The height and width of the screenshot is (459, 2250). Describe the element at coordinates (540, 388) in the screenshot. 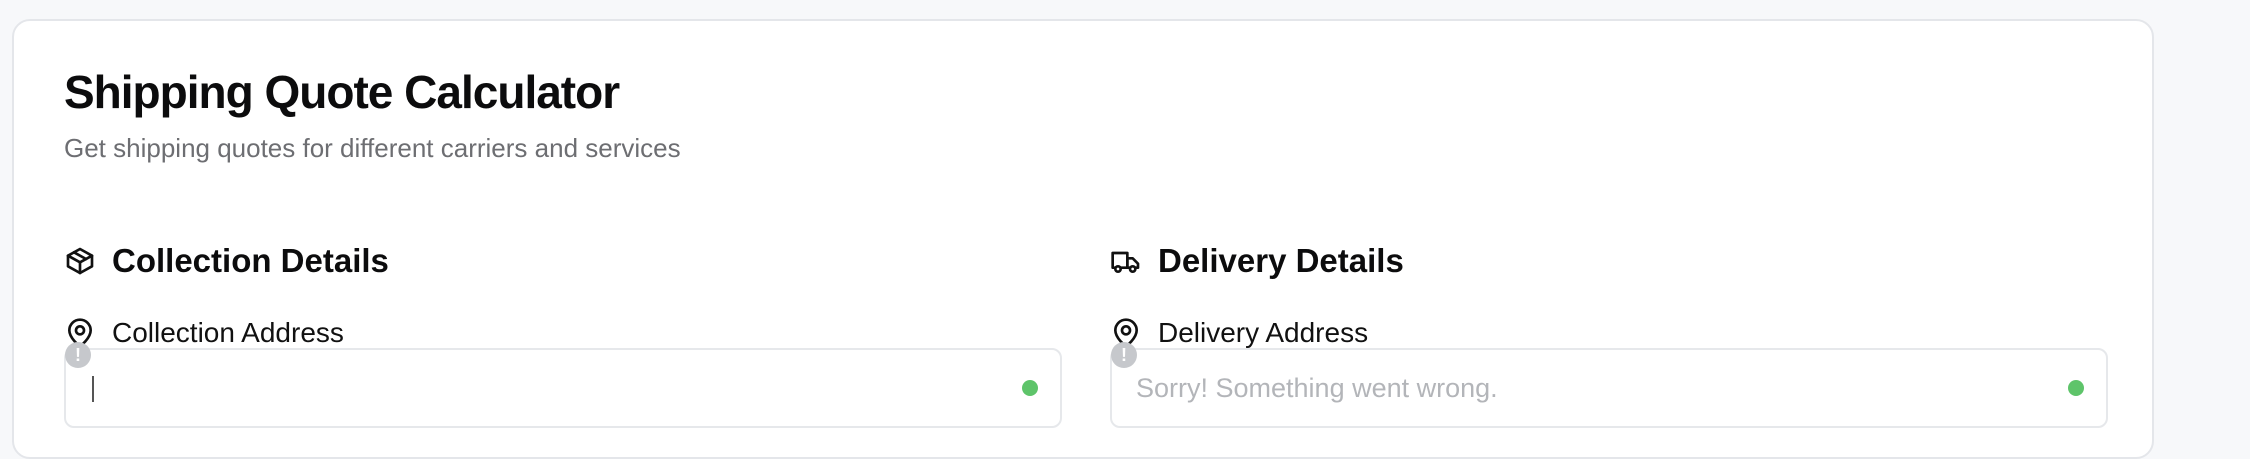

I see `collection-address-input` at that location.